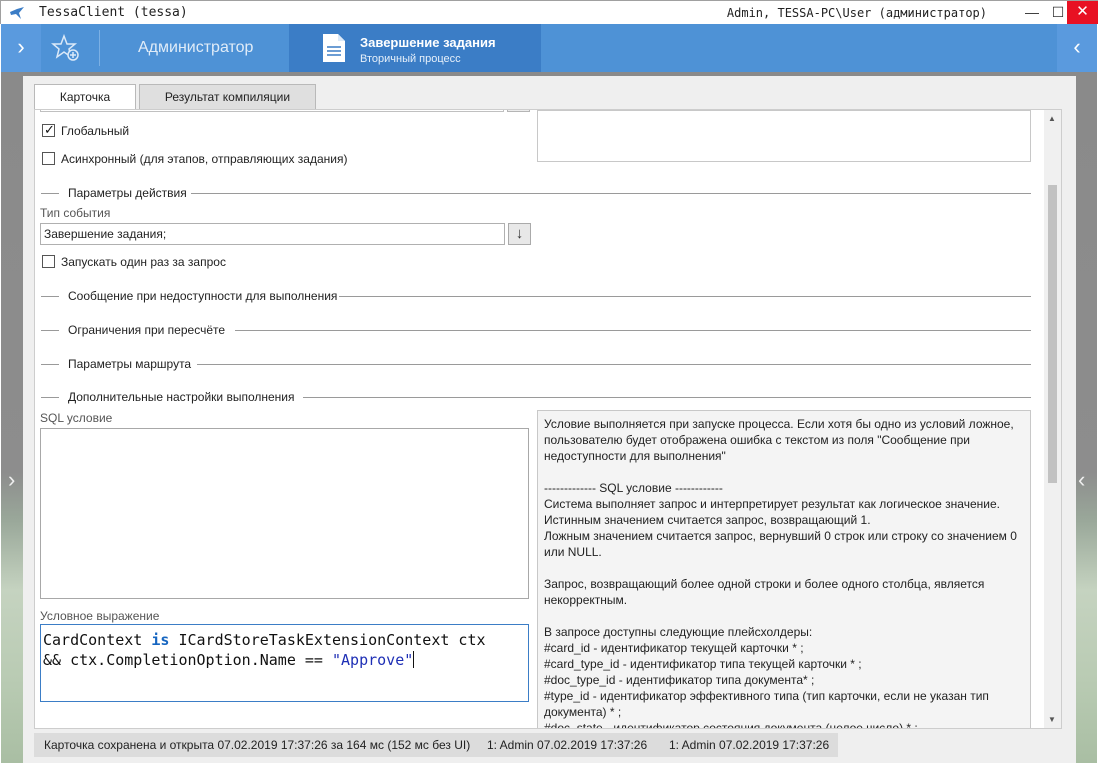  I want to click on group-title: Параметры действия, so click(127, 193).